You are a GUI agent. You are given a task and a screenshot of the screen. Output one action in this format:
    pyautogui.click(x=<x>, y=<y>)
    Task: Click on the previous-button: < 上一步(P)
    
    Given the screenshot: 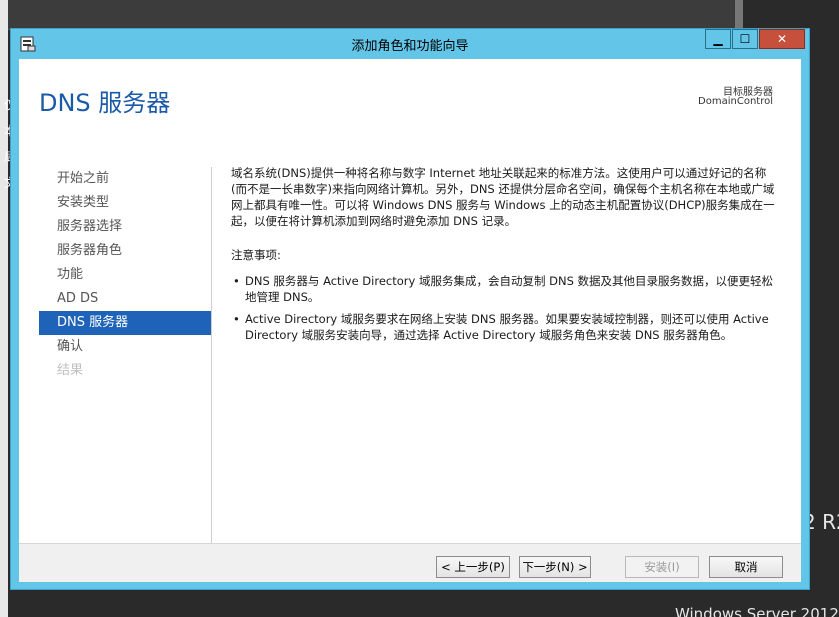 What is the action you would take?
    pyautogui.click(x=473, y=567)
    